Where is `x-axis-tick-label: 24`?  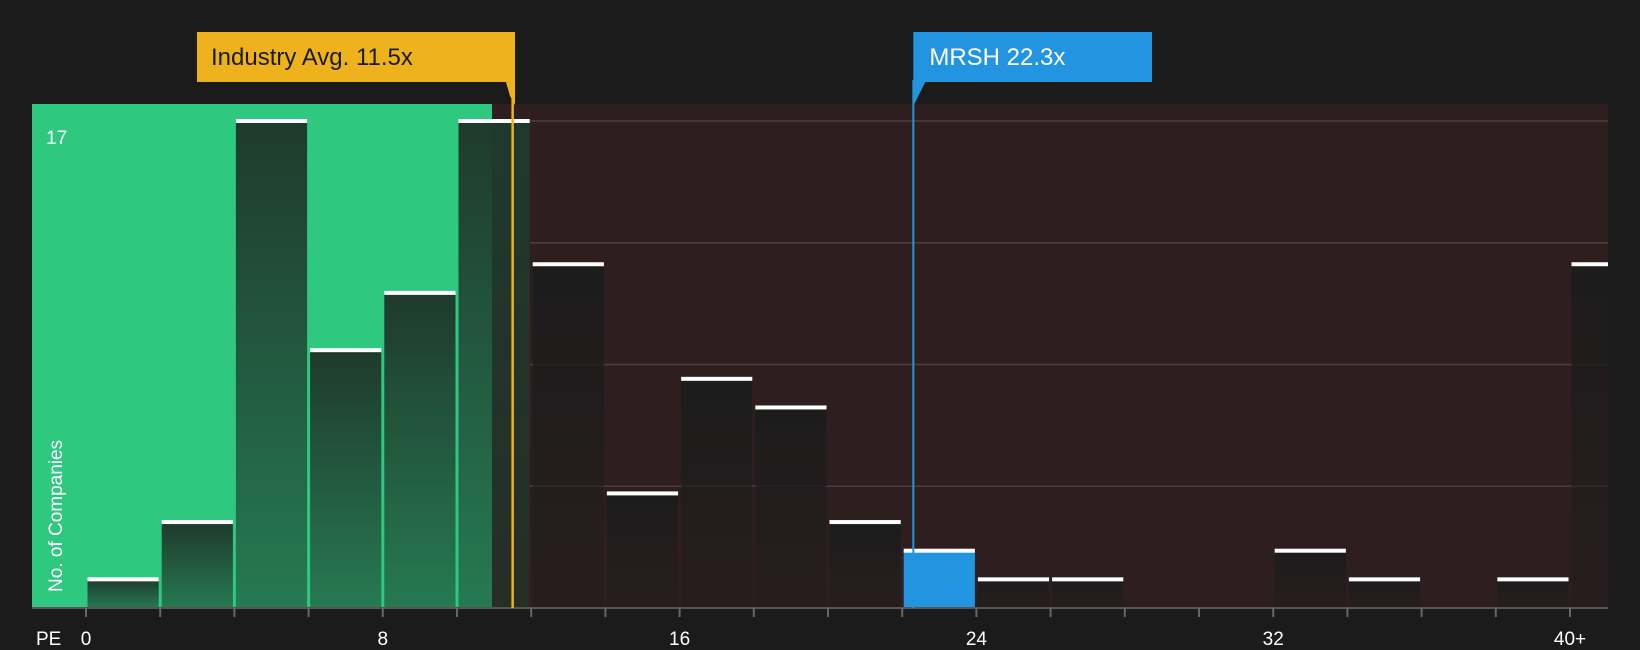
x-axis-tick-label: 24 is located at coordinates (977, 639).